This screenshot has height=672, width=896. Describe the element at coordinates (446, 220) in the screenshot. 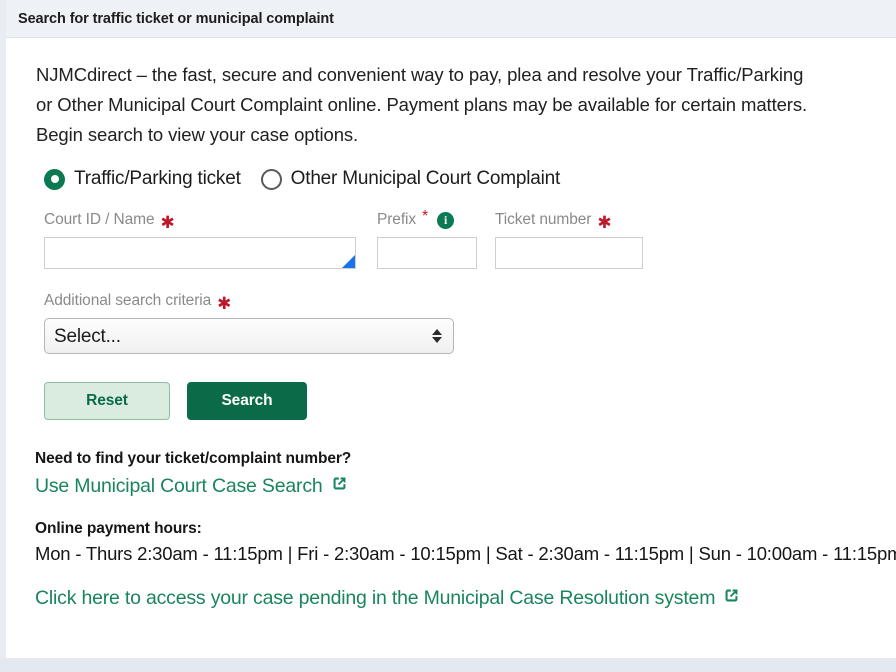

I see `info-icon: i` at that location.